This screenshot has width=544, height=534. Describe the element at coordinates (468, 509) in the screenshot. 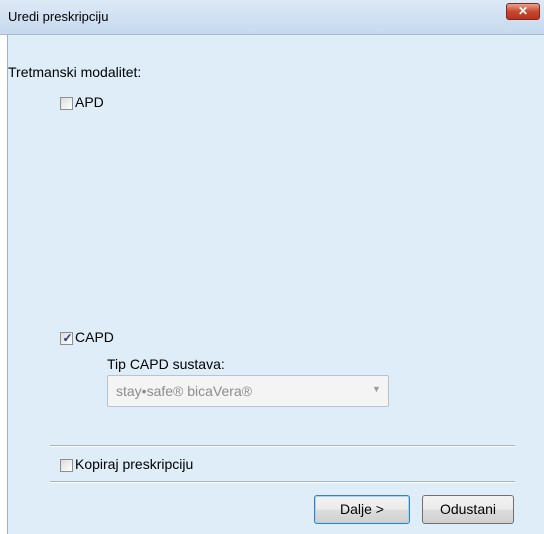

I see `cancel-button: Odustani` at that location.